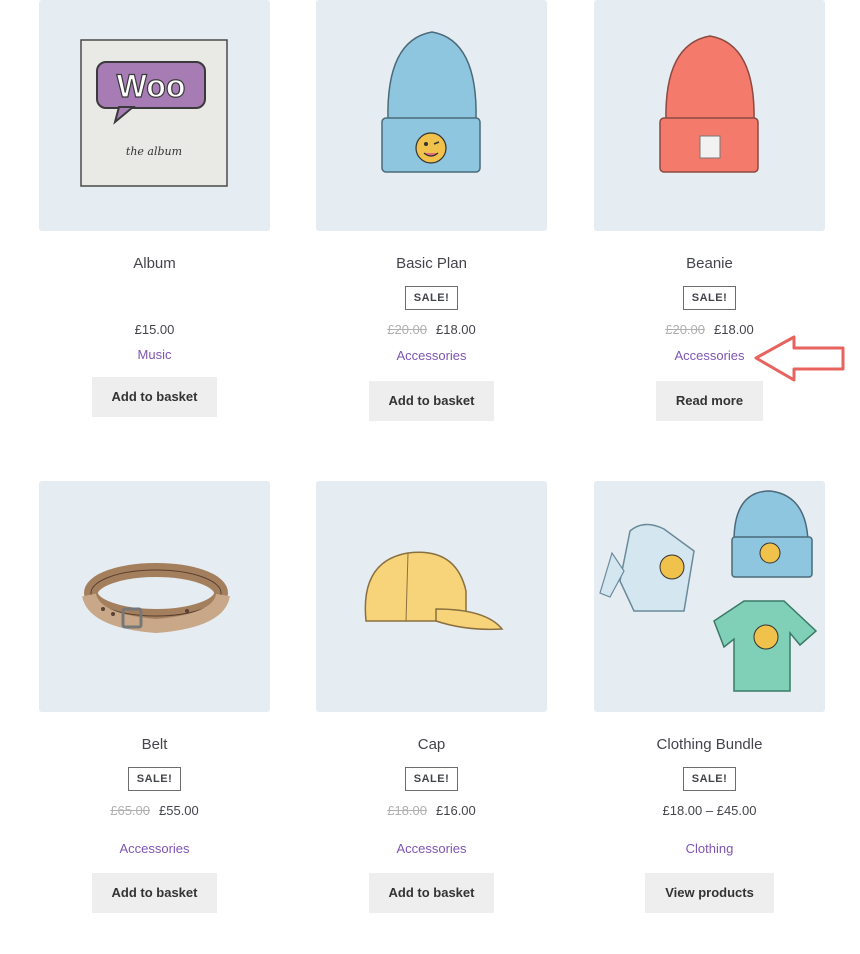  What do you see at coordinates (151, 86) in the screenshot?
I see `album-logo-text: Woo` at bounding box center [151, 86].